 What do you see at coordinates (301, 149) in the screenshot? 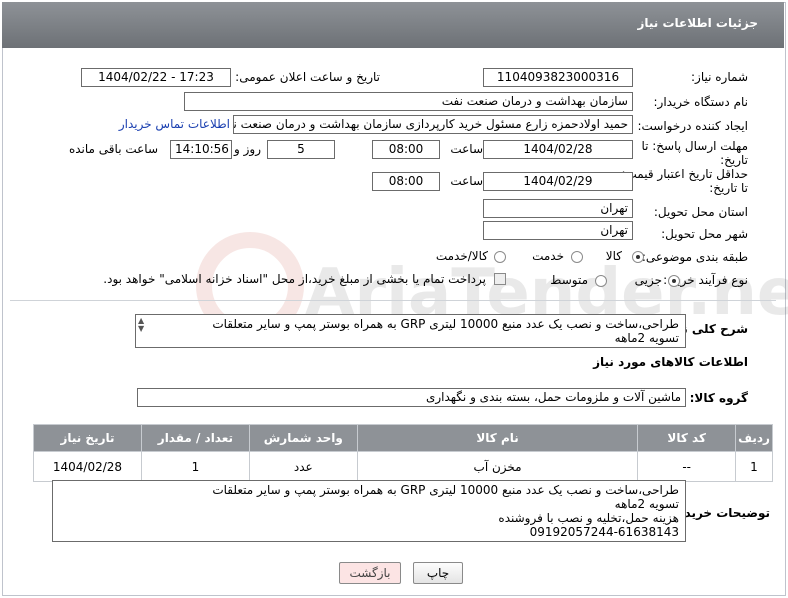
I see `days-field: 5` at bounding box center [301, 149].